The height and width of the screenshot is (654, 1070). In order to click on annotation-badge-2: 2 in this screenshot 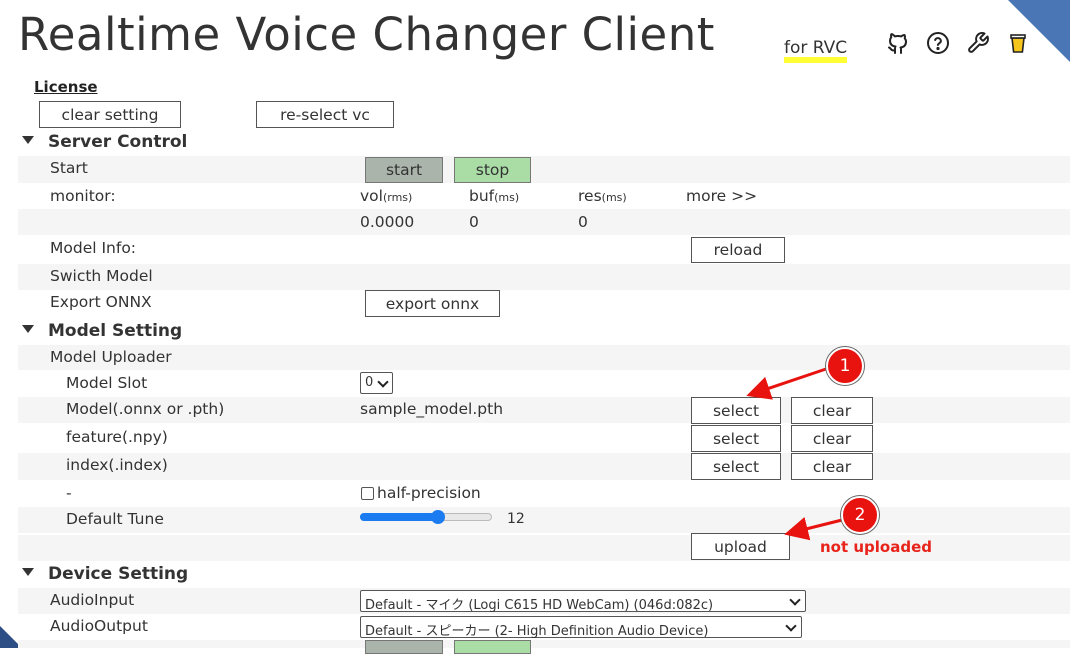, I will do `click(860, 515)`.